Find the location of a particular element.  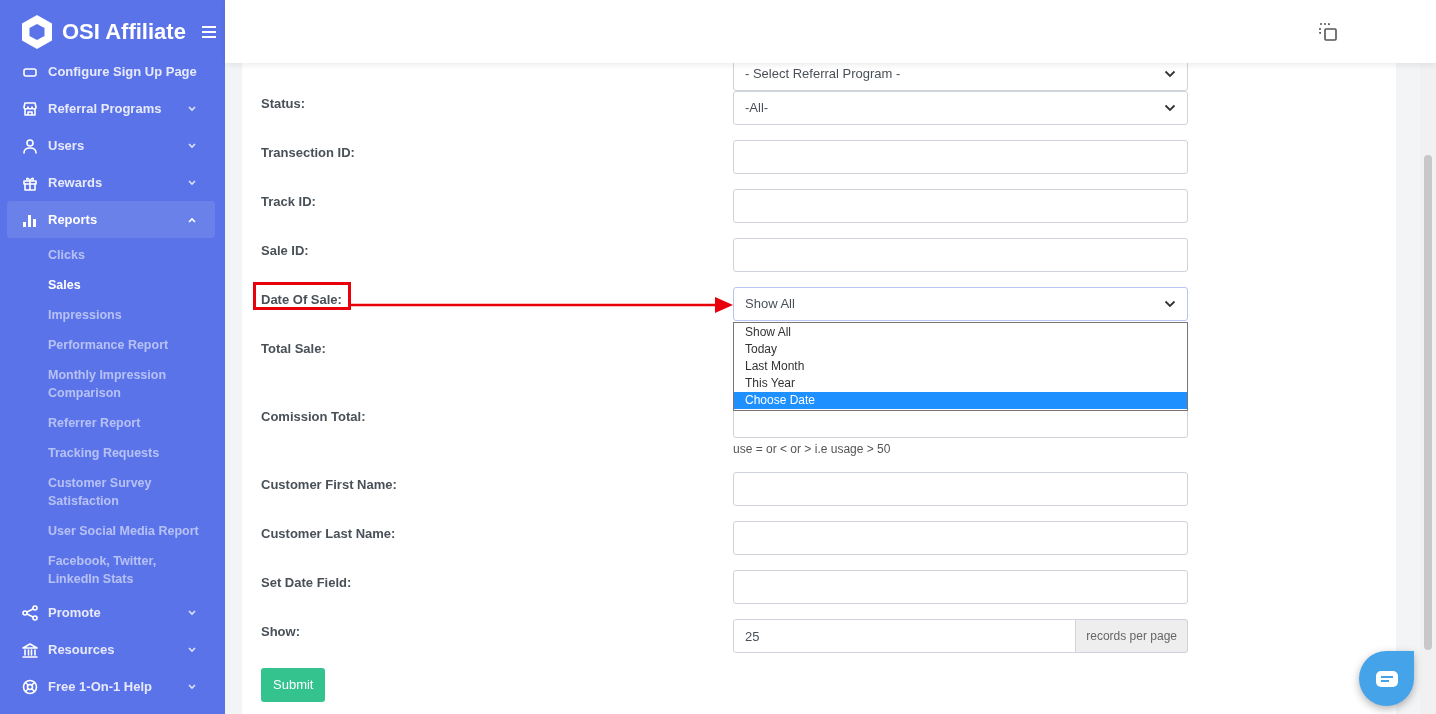

sidebar-item: Users is located at coordinates (111, 145).